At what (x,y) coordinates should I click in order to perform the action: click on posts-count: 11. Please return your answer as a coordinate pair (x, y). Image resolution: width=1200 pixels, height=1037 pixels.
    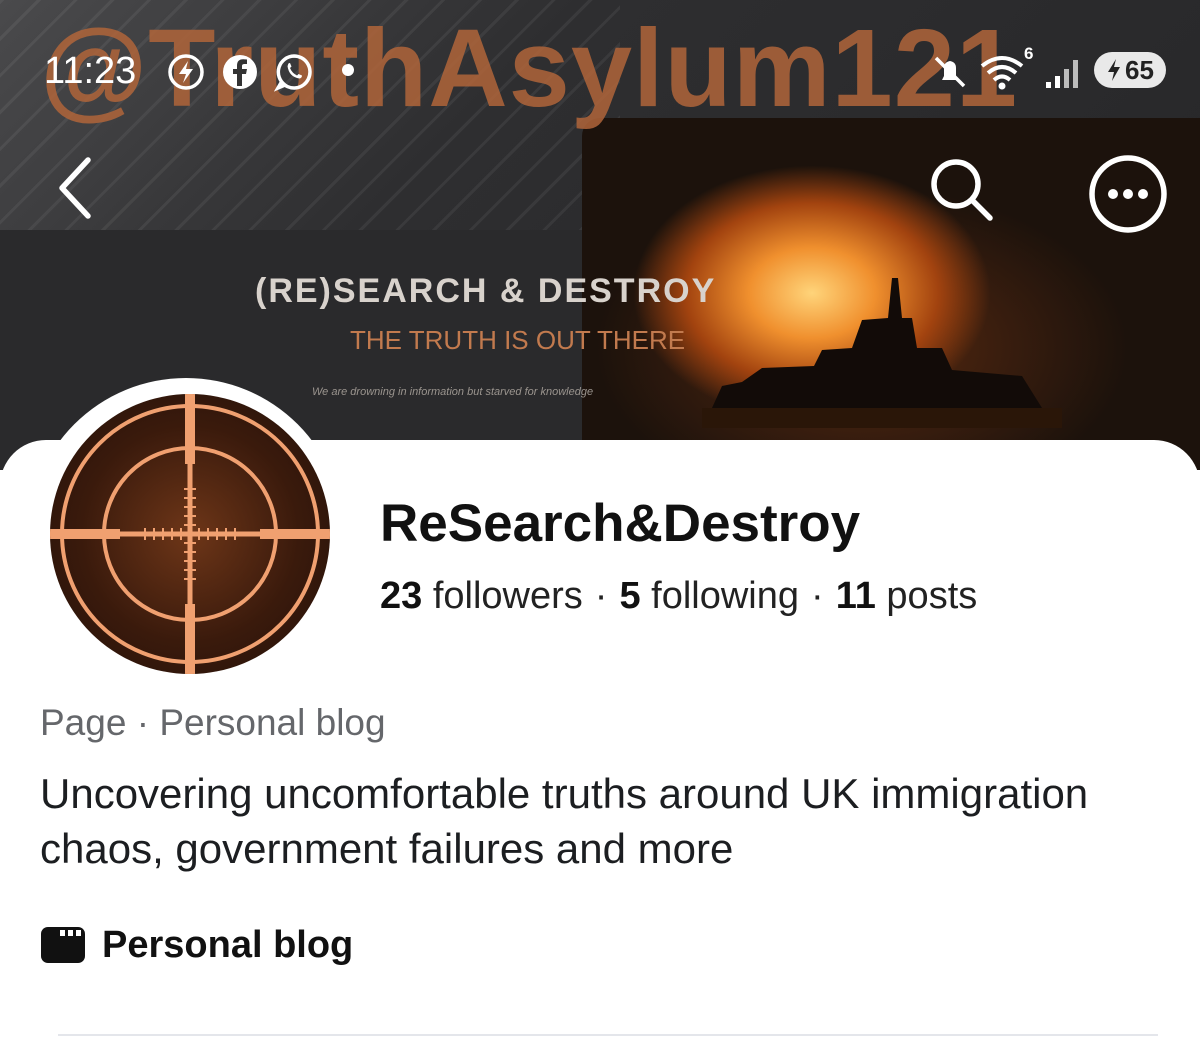
    Looking at the image, I should click on (855, 596).